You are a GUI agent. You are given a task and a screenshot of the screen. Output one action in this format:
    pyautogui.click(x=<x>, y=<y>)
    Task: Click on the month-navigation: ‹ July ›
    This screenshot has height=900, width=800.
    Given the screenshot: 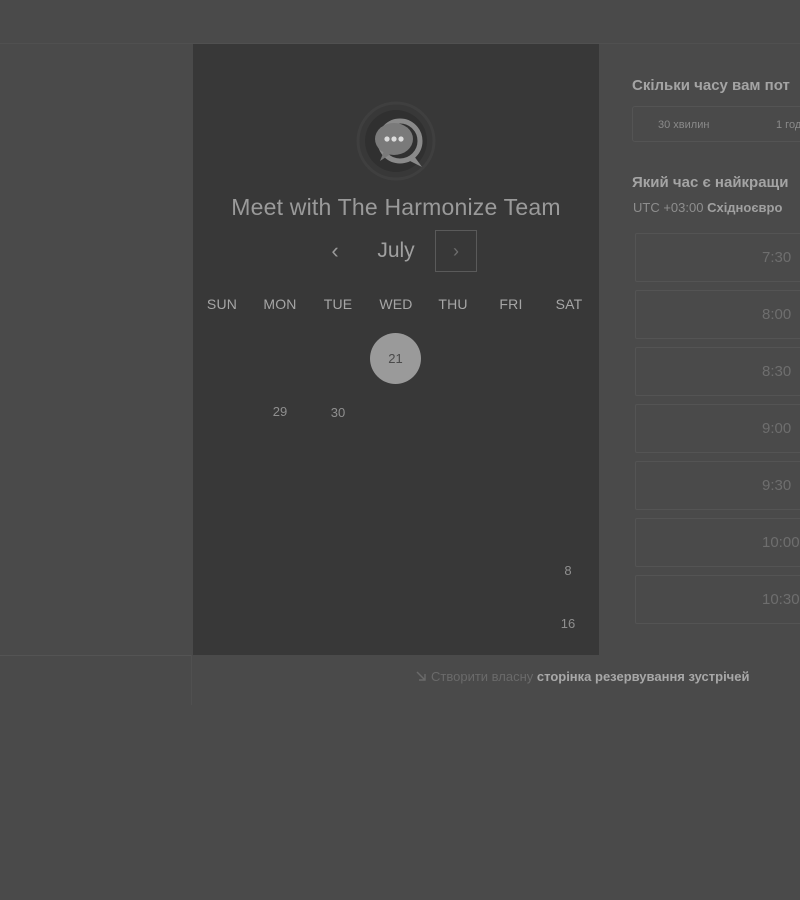 What is the action you would take?
    pyautogui.click(x=396, y=254)
    